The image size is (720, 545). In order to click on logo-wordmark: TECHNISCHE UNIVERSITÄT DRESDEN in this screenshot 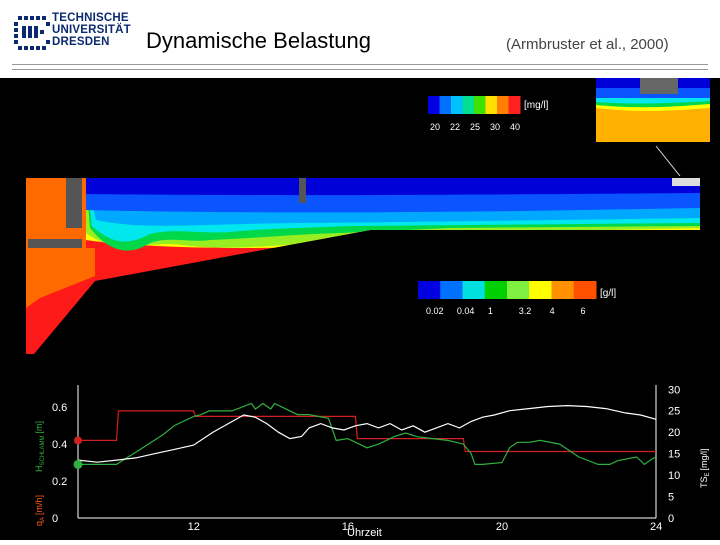, I will do `click(91, 30)`.